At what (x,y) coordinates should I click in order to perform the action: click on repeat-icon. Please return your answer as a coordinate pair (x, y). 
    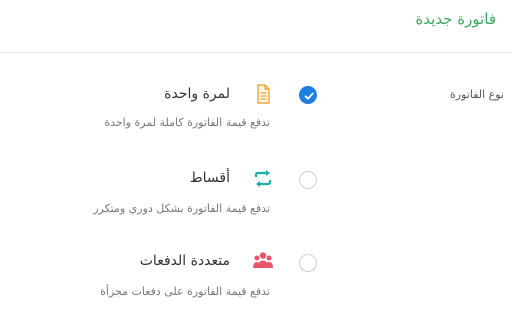
    Looking at the image, I should click on (263, 178).